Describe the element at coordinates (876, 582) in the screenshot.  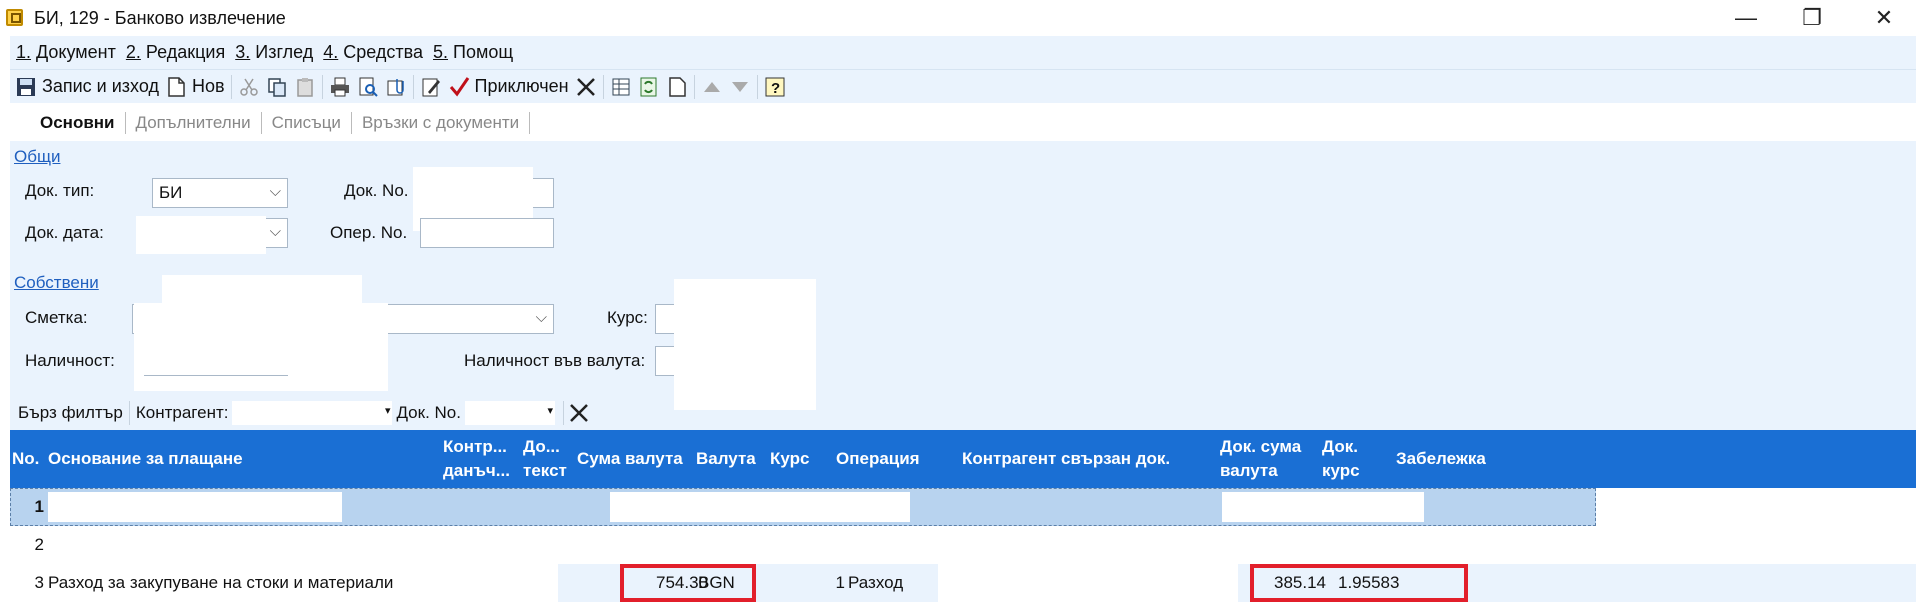
I see `operation-cell: Разход` at that location.